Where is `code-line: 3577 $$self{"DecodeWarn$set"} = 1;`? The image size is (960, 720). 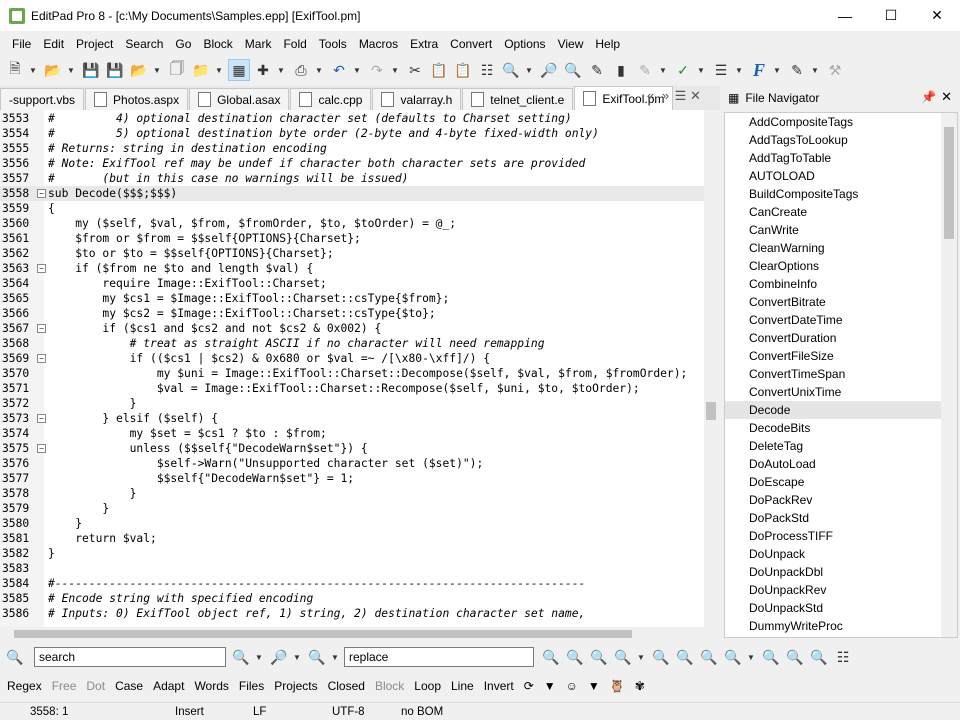
code-line: 3577 $$self{"DecodeWarn$set"} = 1; is located at coordinates (352, 478).